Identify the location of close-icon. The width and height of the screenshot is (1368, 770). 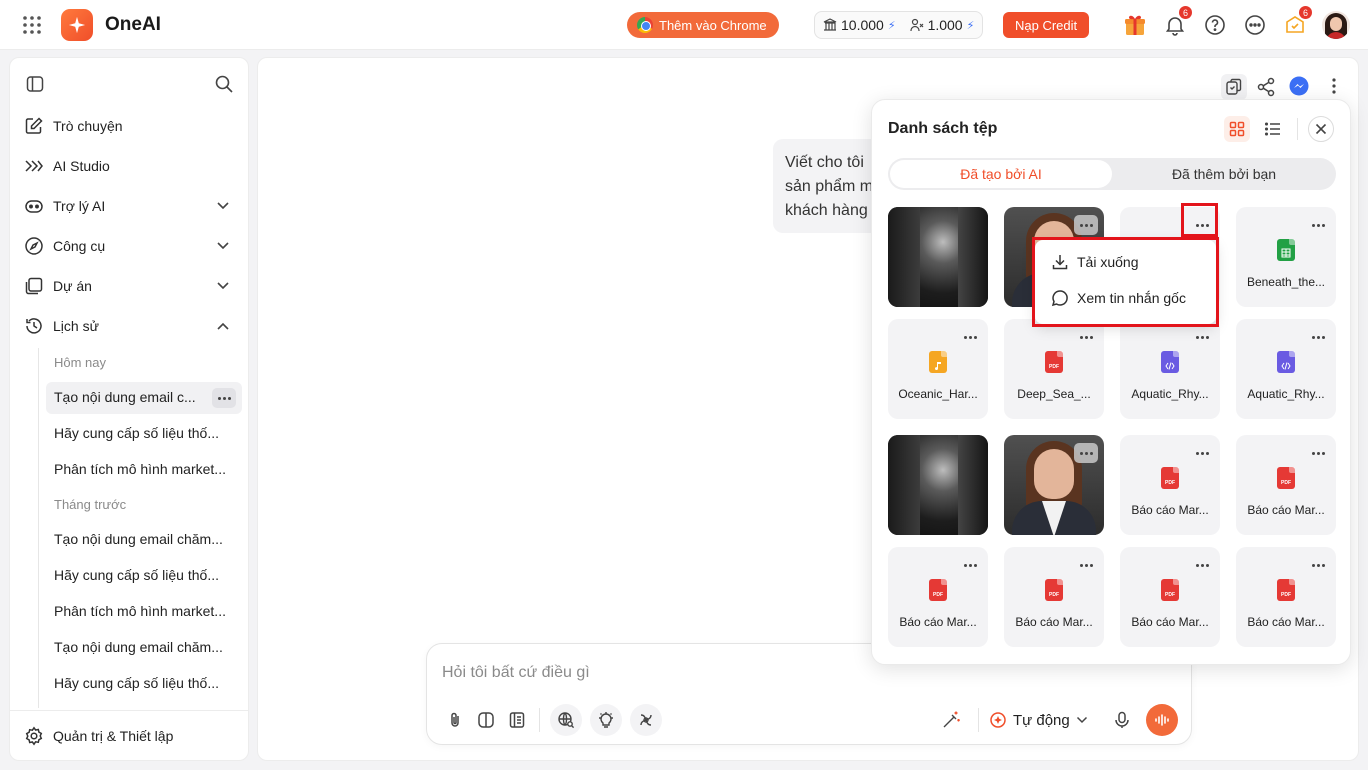
(1321, 129).